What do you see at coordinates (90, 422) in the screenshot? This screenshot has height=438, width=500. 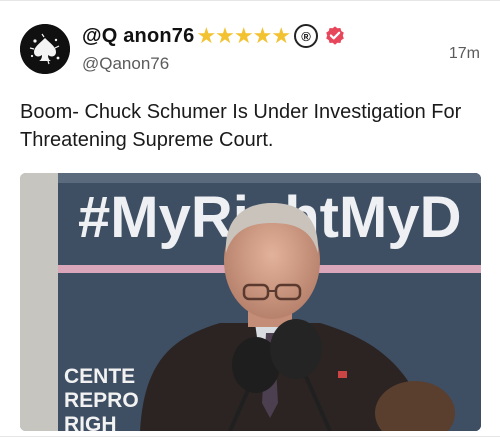 I see `banner-lower-text-3: RIGH` at bounding box center [90, 422].